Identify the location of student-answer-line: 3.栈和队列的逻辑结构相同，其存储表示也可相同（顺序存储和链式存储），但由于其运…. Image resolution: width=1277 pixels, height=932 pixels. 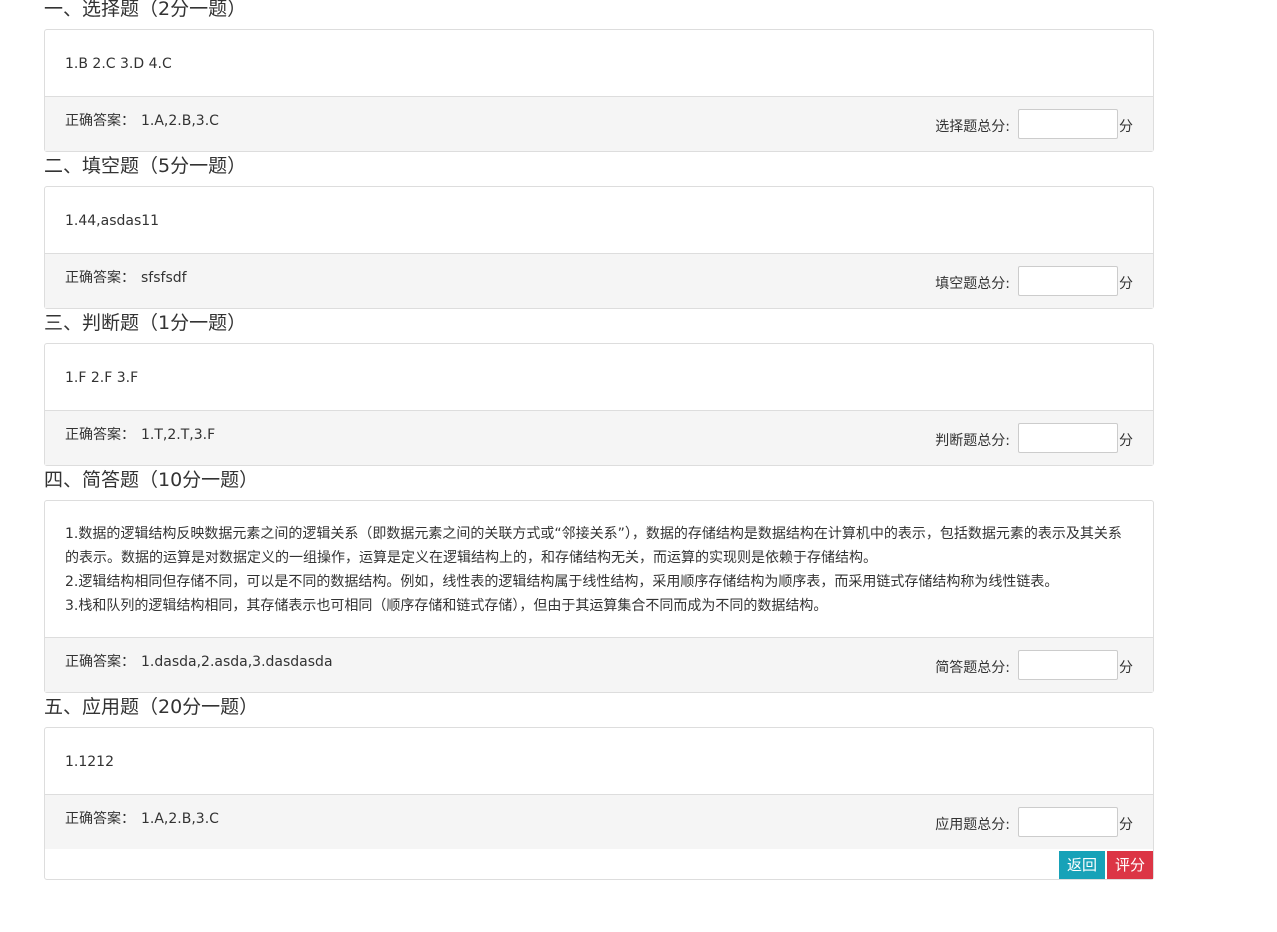
(446, 606).